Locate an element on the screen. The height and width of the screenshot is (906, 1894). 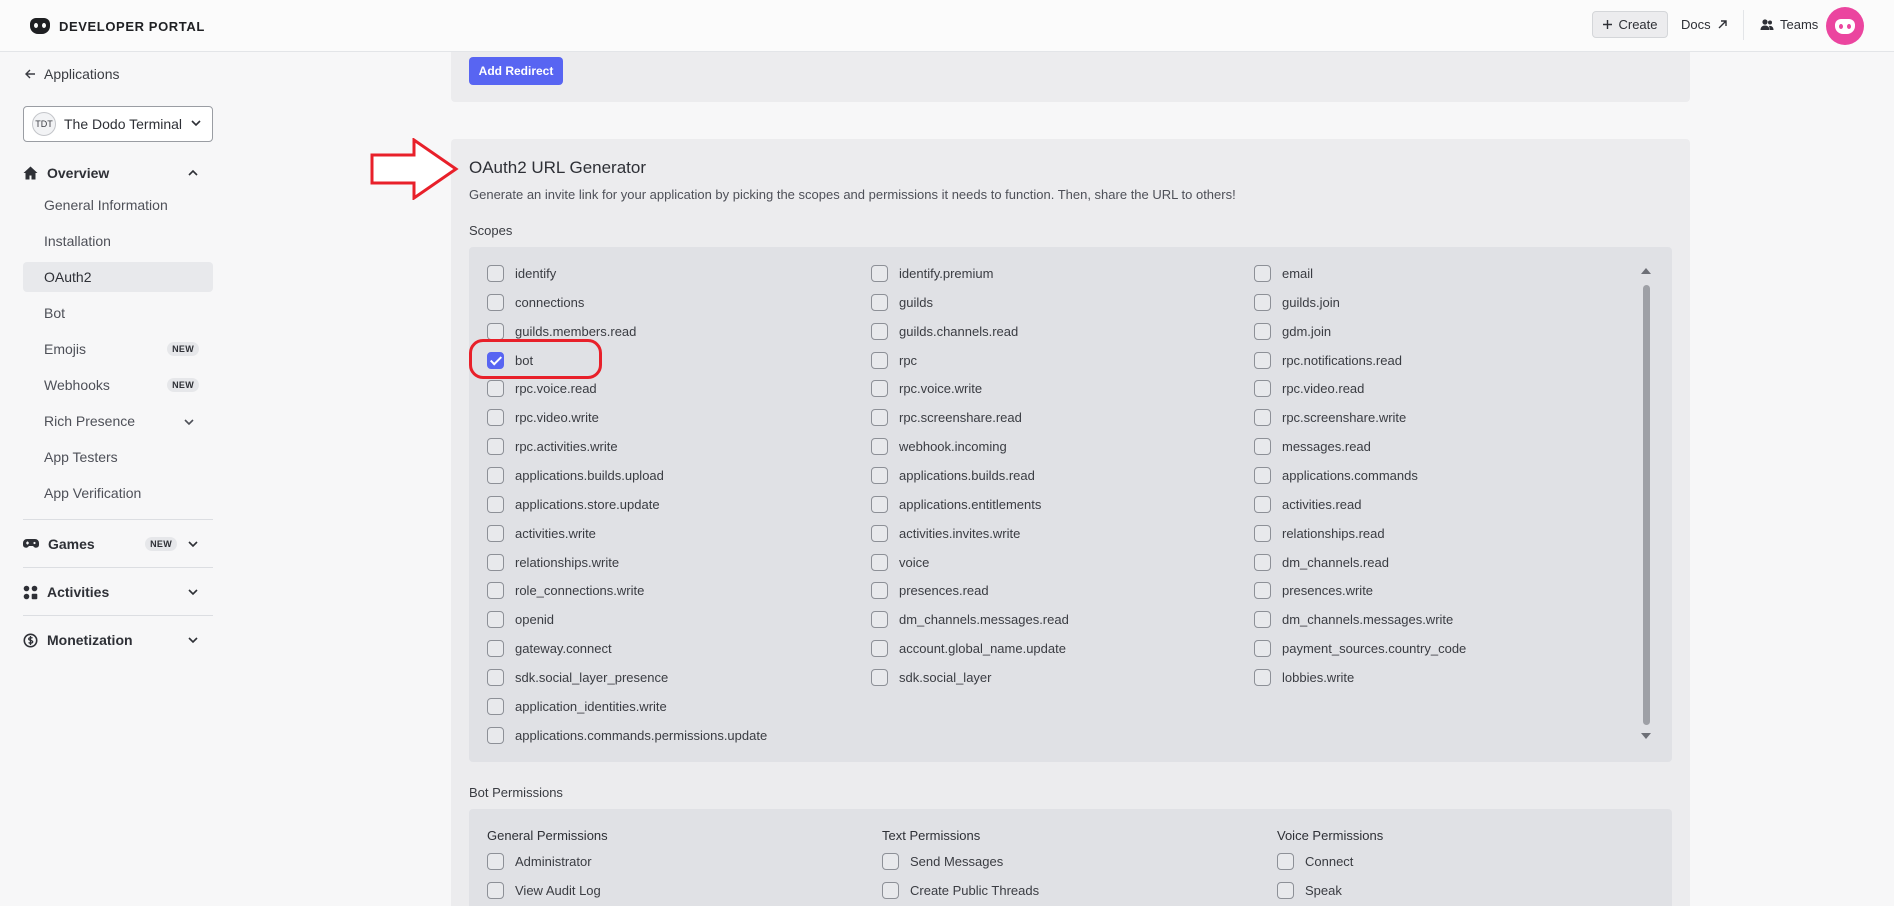
nav-section-overview: Overview is located at coordinates (118, 173).